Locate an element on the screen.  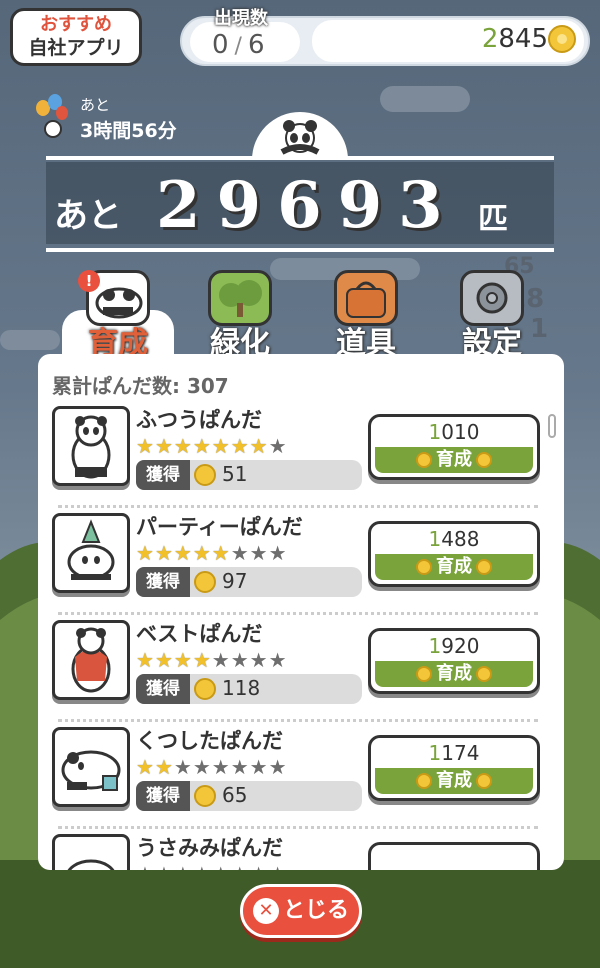
raise-button: 育成 is located at coordinates (454, 856).